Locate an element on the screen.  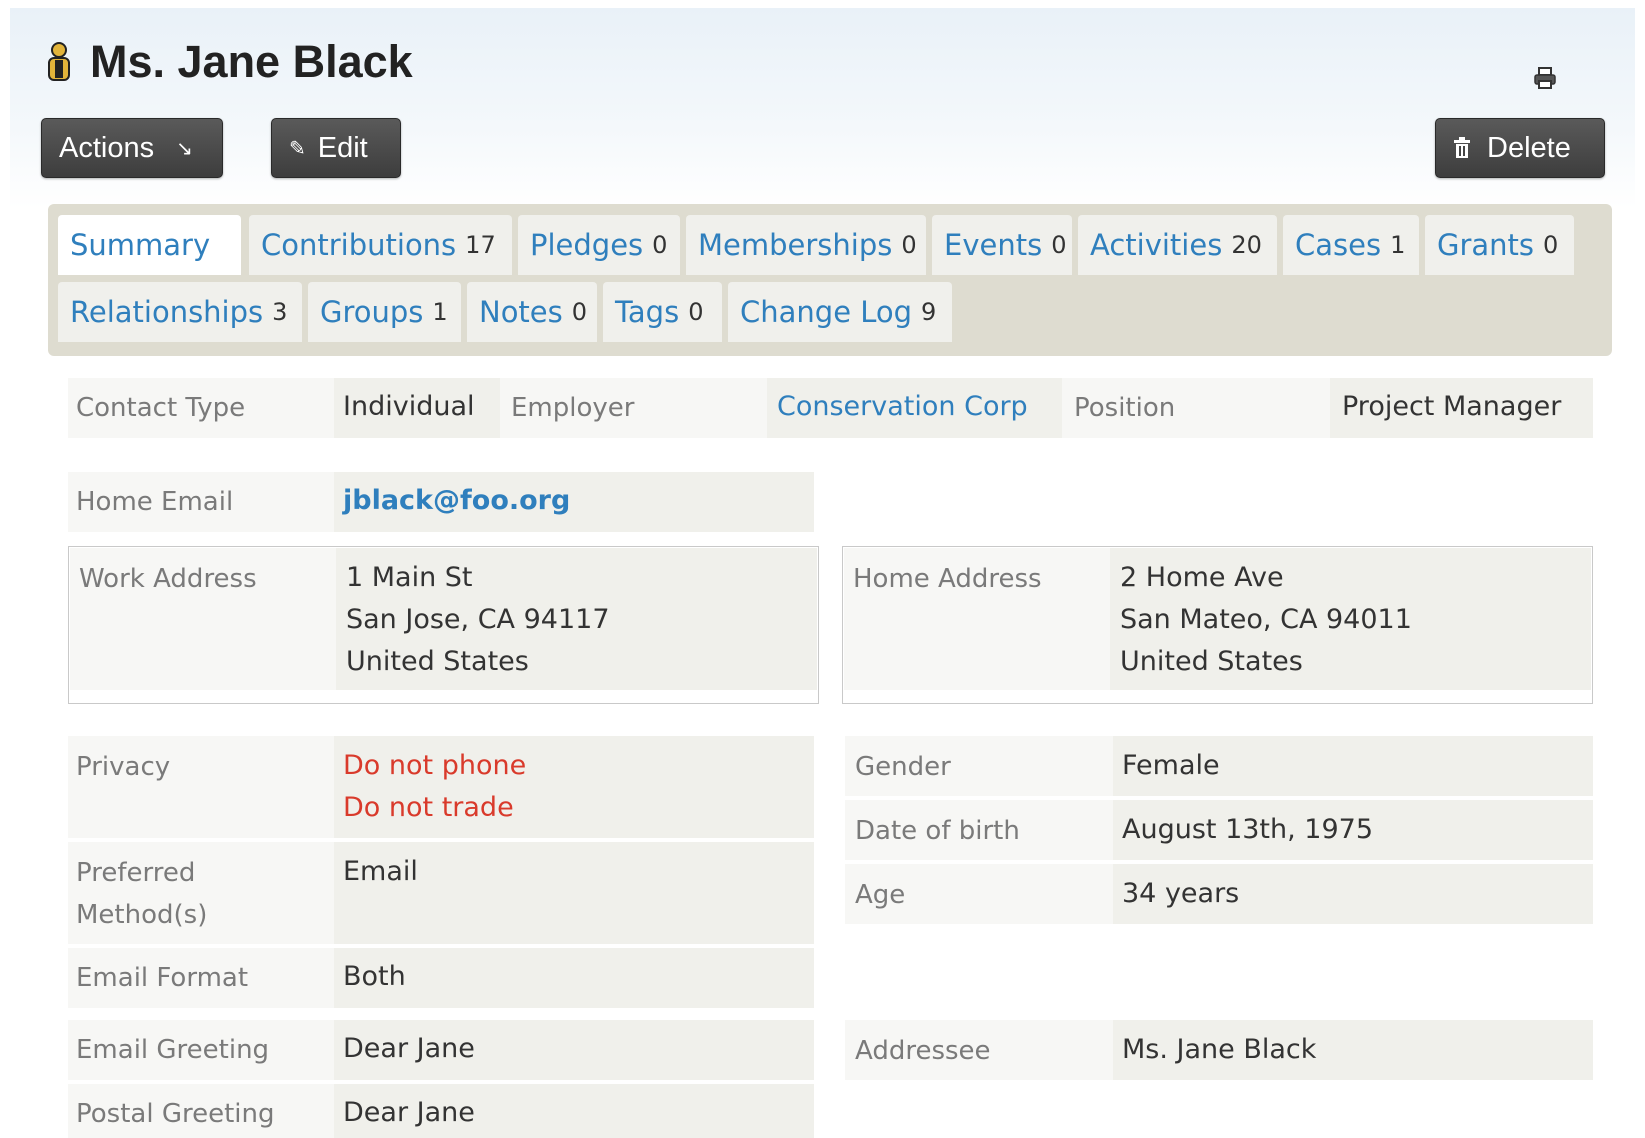
email-format-label: Email Format is located at coordinates (162, 978).